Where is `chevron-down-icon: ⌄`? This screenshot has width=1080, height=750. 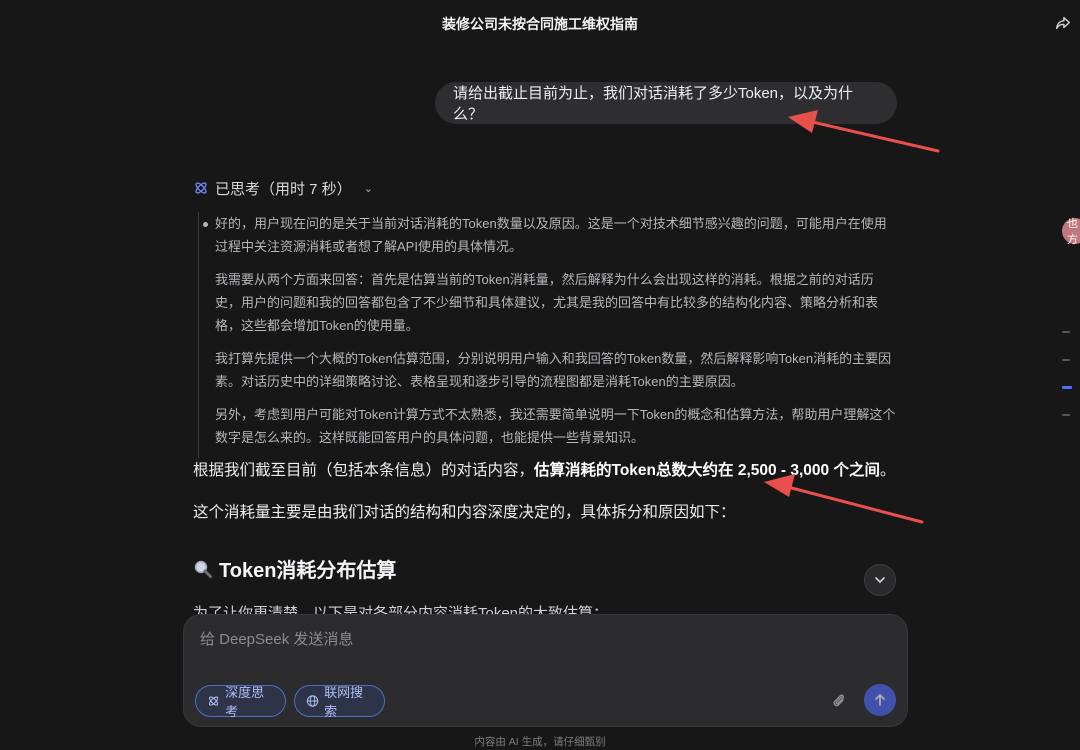
chevron-down-icon: ⌄ is located at coordinates (368, 188).